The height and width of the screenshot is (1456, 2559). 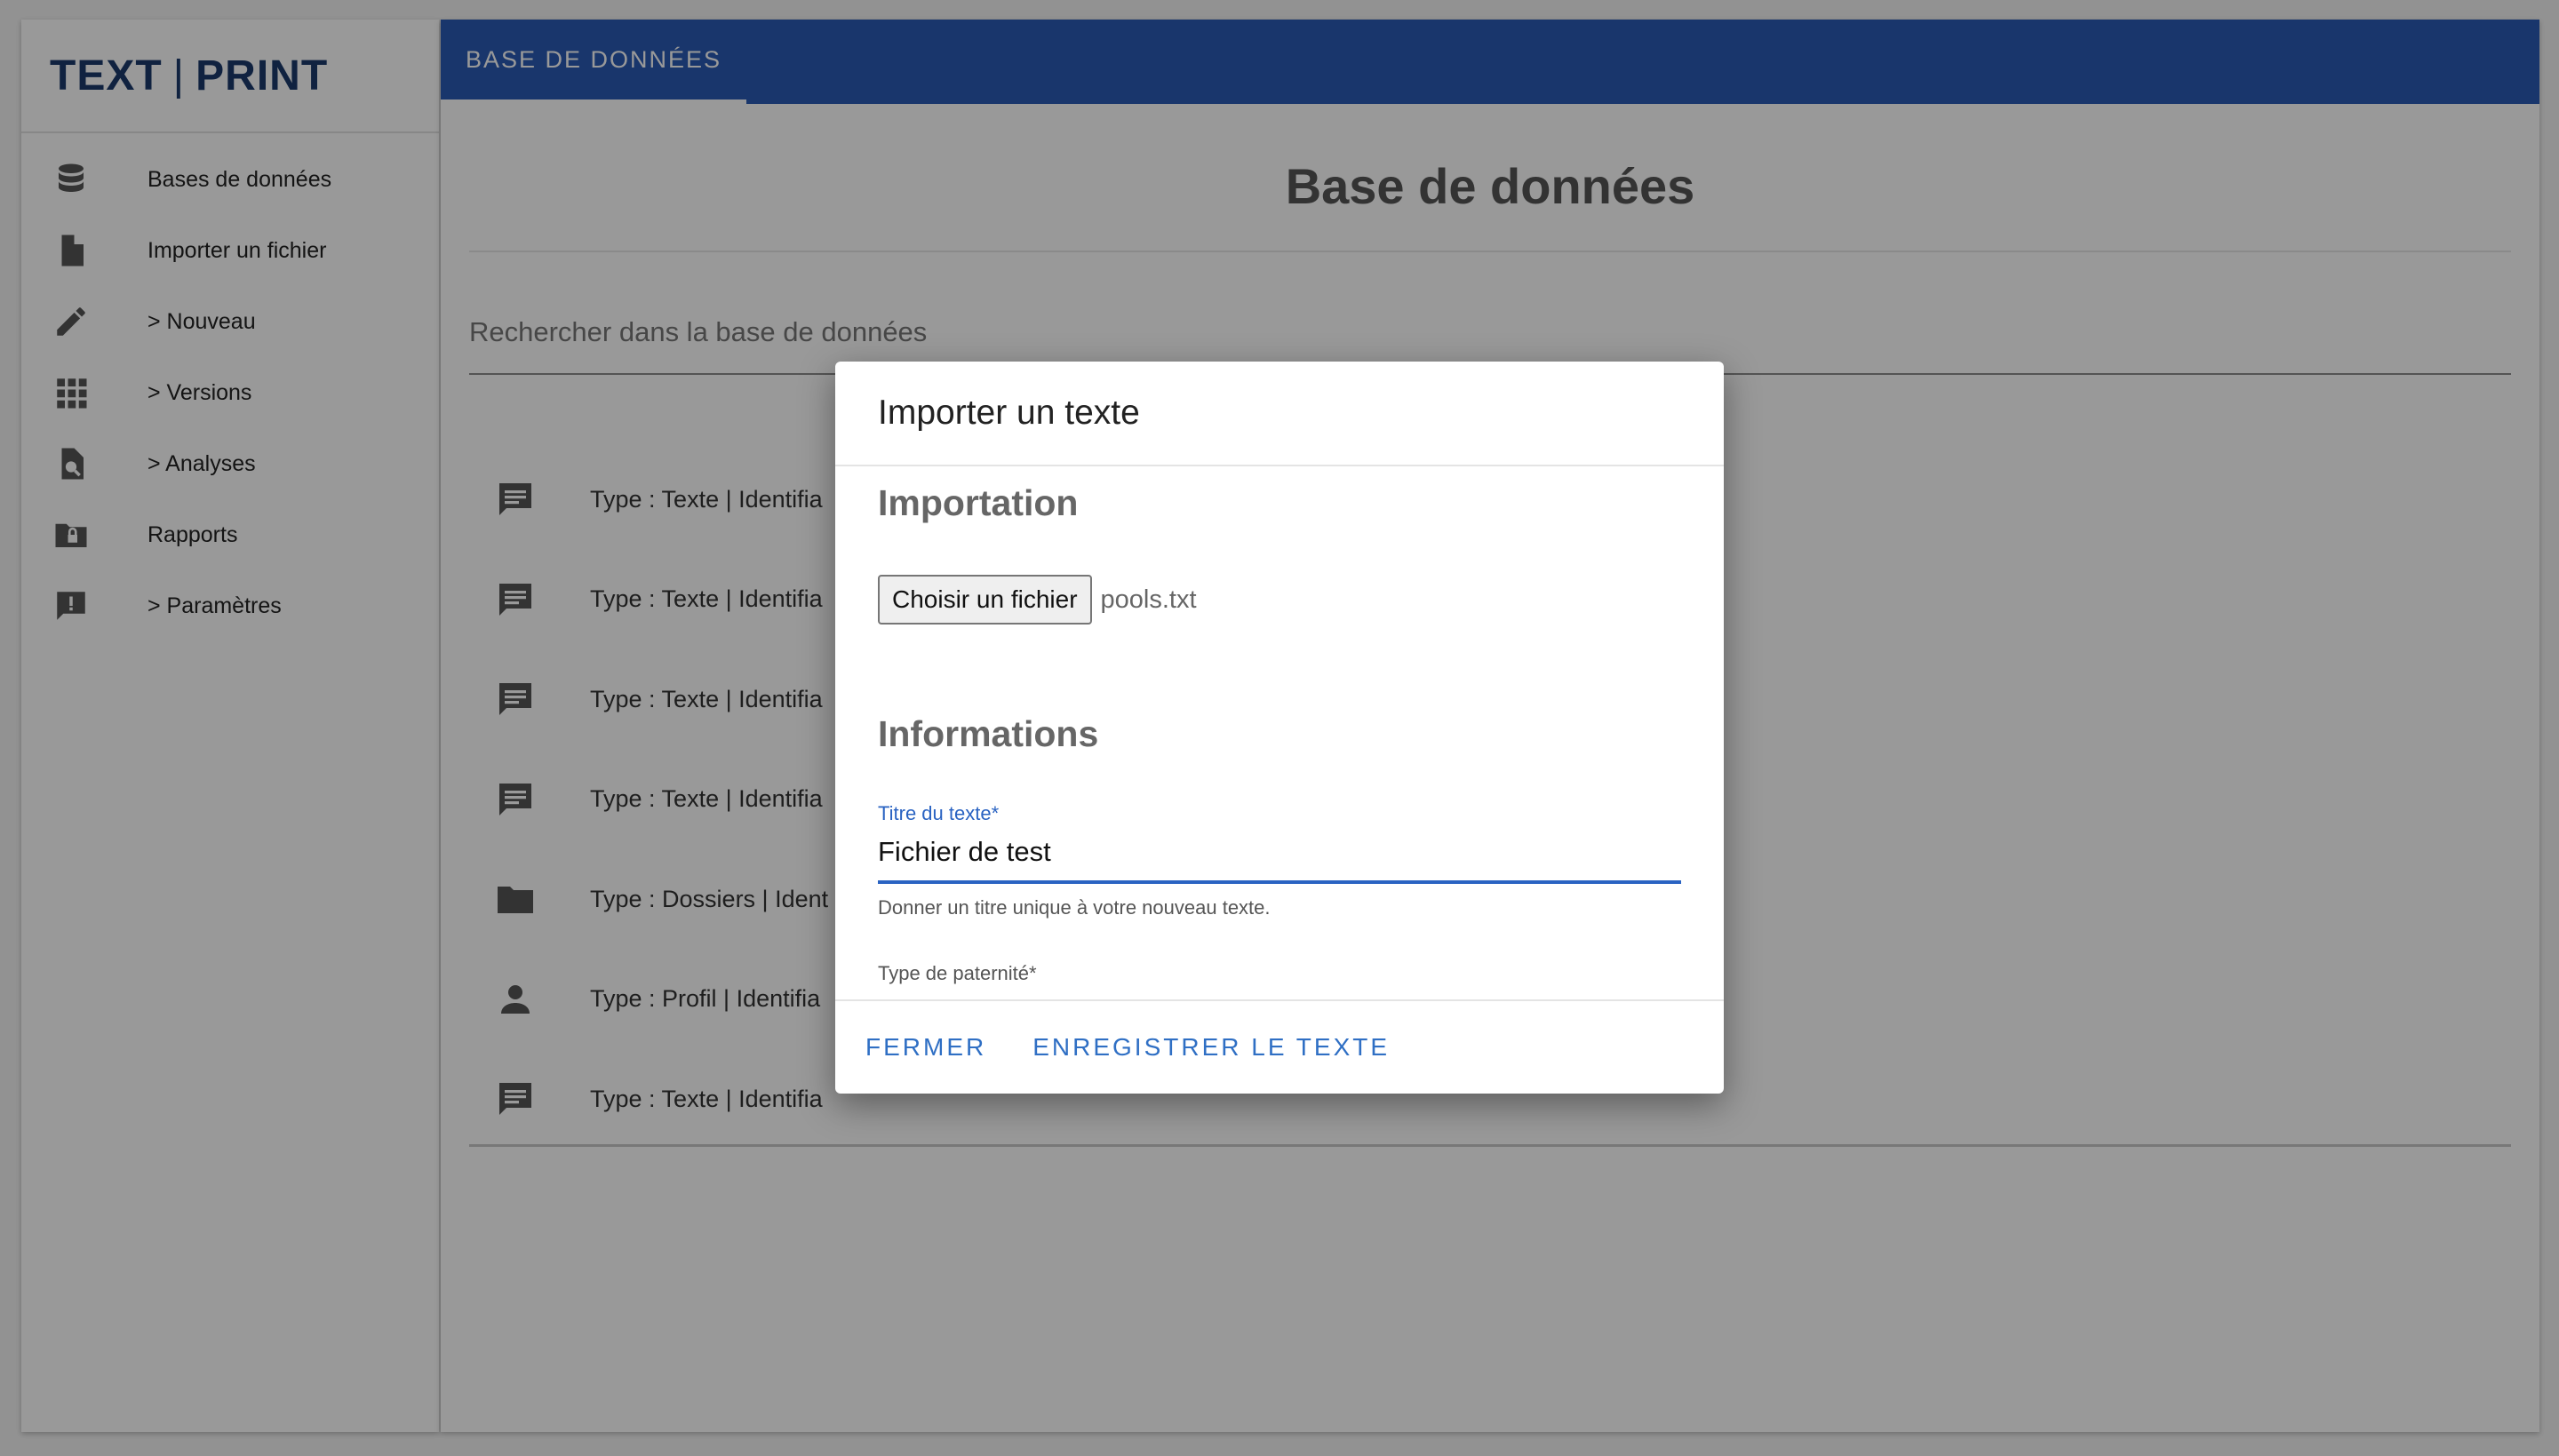 What do you see at coordinates (1279, 414) in the screenshot?
I see `dialog-title: Importer un texte` at bounding box center [1279, 414].